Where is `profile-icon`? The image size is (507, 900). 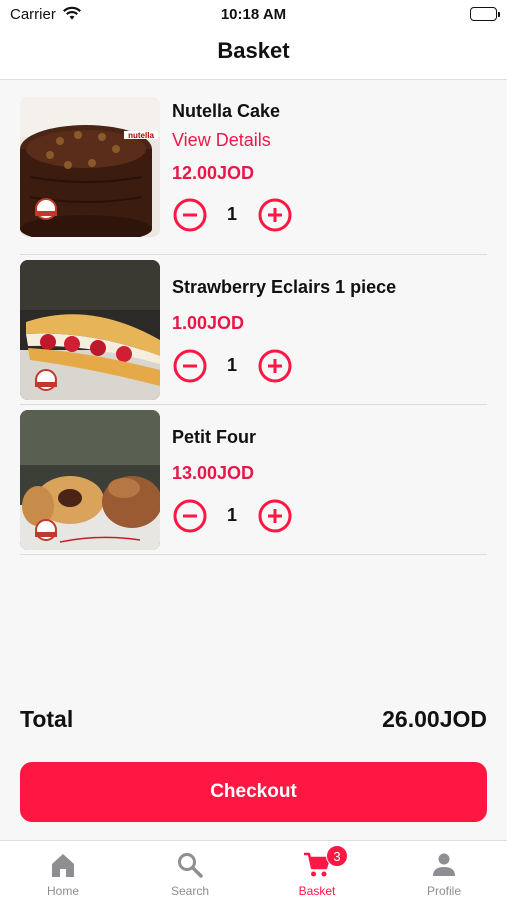 profile-icon is located at coordinates (444, 864).